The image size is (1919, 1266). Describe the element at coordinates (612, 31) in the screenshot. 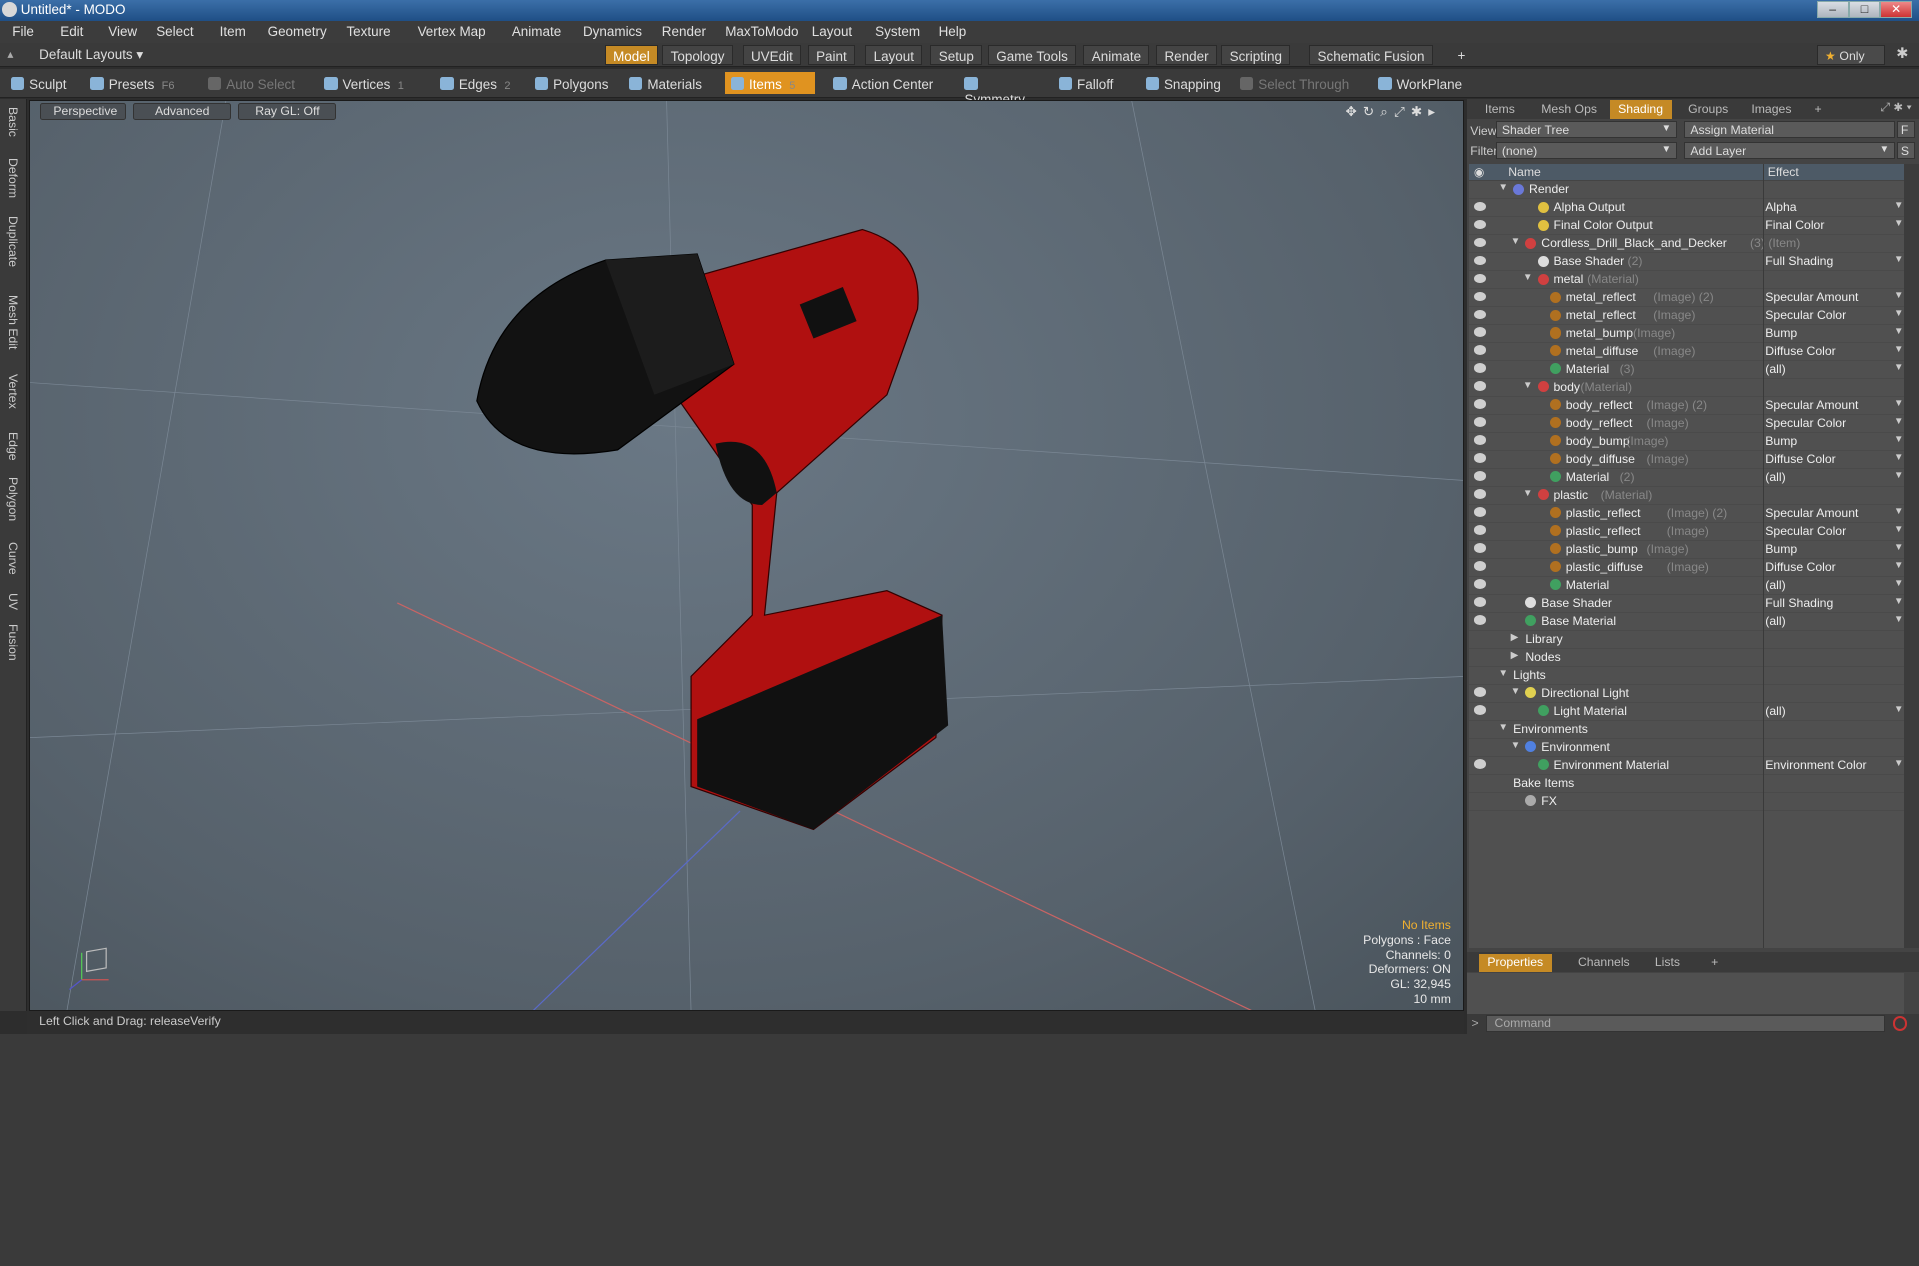

I see `menu-dynamics: Dynamics` at that location.